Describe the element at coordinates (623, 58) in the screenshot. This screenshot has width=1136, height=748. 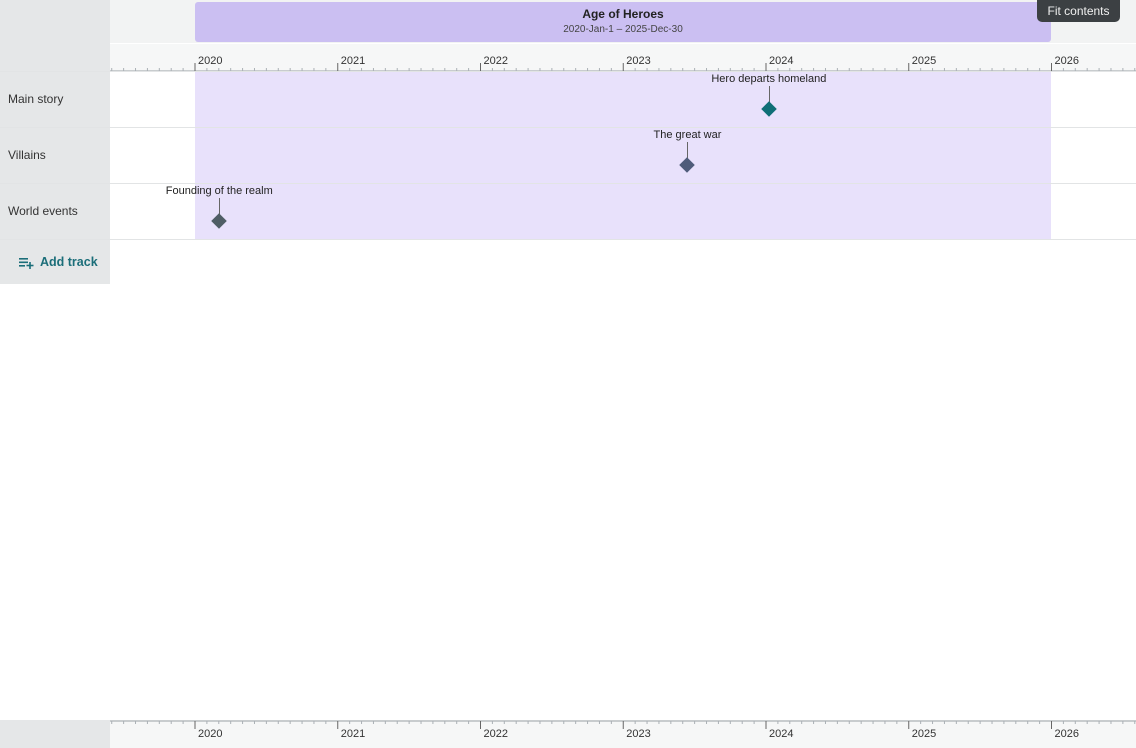
I see `top-time-axis: 2020 2021 2022 2023 2024 2025 2026` at that location.